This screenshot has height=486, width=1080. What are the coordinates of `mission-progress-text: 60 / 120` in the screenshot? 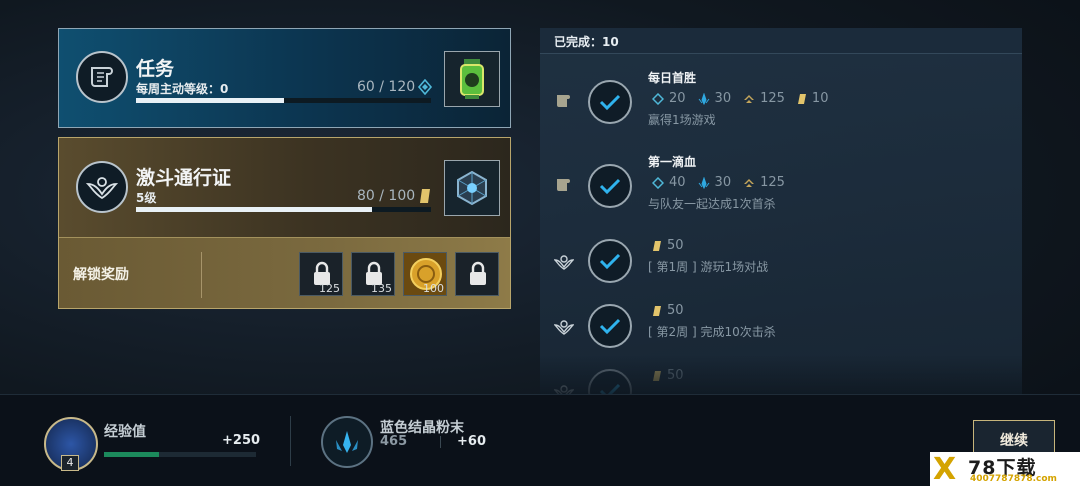 It's located at (386, 87).